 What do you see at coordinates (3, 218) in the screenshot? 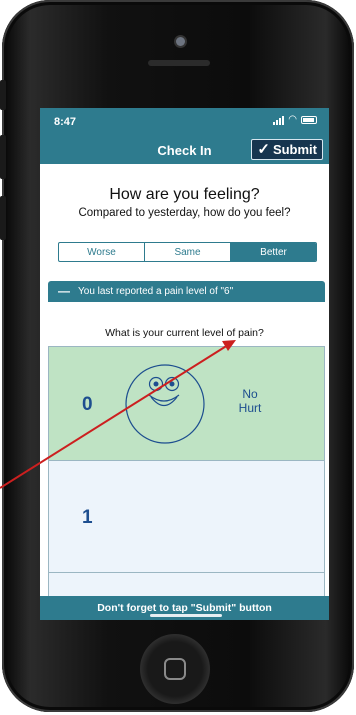
I see `volume-down-button` at bounding box center [3, 218].